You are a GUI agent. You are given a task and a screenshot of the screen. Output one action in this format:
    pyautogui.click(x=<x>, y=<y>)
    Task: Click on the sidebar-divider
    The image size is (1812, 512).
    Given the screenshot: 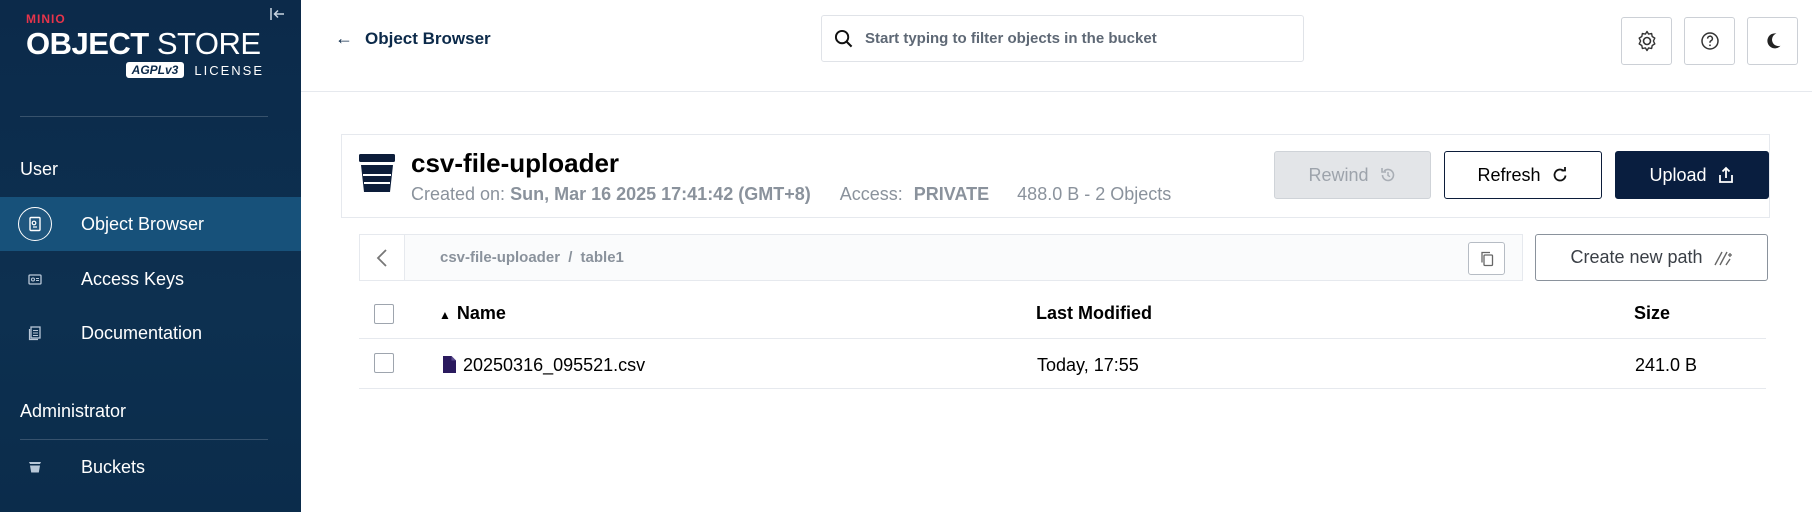 What is the action you would take?
    pyautogui.click(x=144, y=116)
    